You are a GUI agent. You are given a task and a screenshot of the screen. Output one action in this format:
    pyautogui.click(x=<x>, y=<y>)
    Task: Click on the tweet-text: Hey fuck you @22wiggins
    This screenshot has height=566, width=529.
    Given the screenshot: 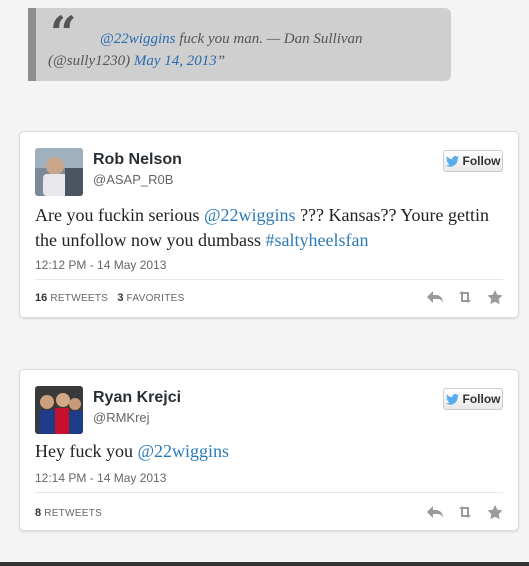 What is the action you would take?
    pyautogui.click(x=270, y=451)
    